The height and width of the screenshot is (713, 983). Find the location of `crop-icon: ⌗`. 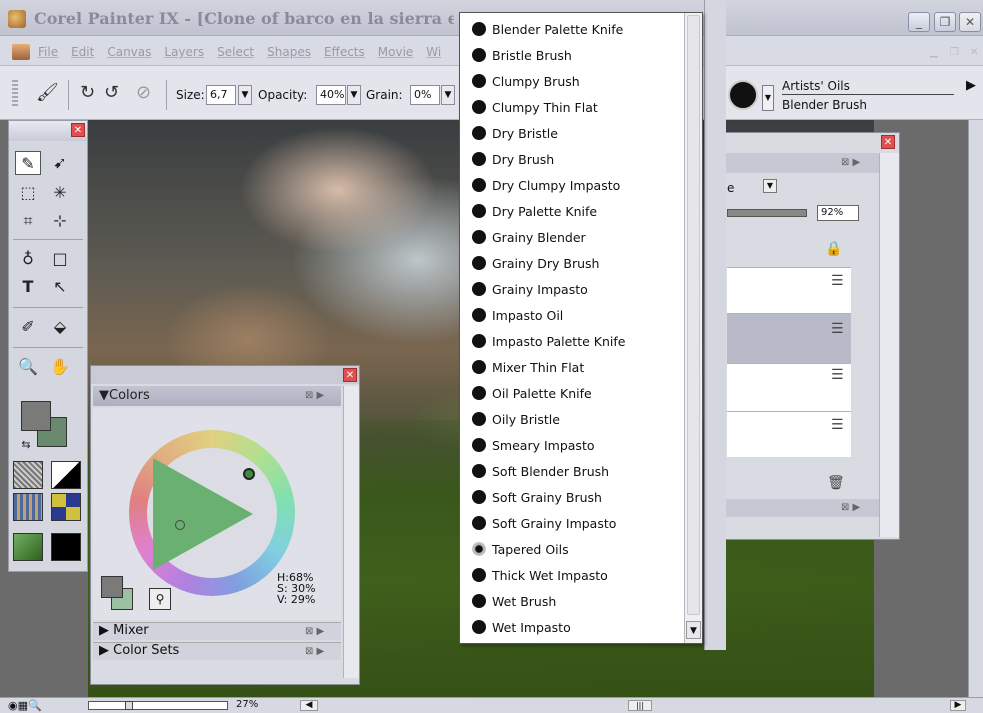

crop-icon: ⌗ is located at coordinates (28, 221).